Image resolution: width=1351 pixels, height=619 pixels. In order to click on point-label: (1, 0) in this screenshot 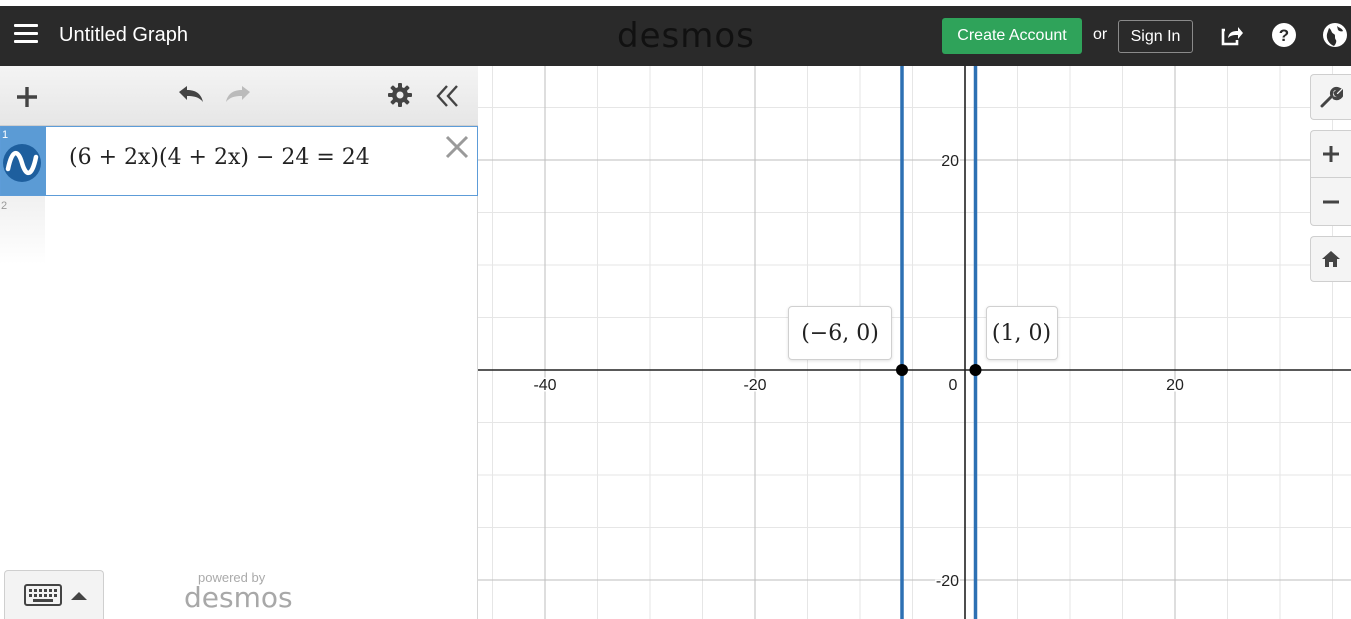, I will do `click(1021, 333)`.